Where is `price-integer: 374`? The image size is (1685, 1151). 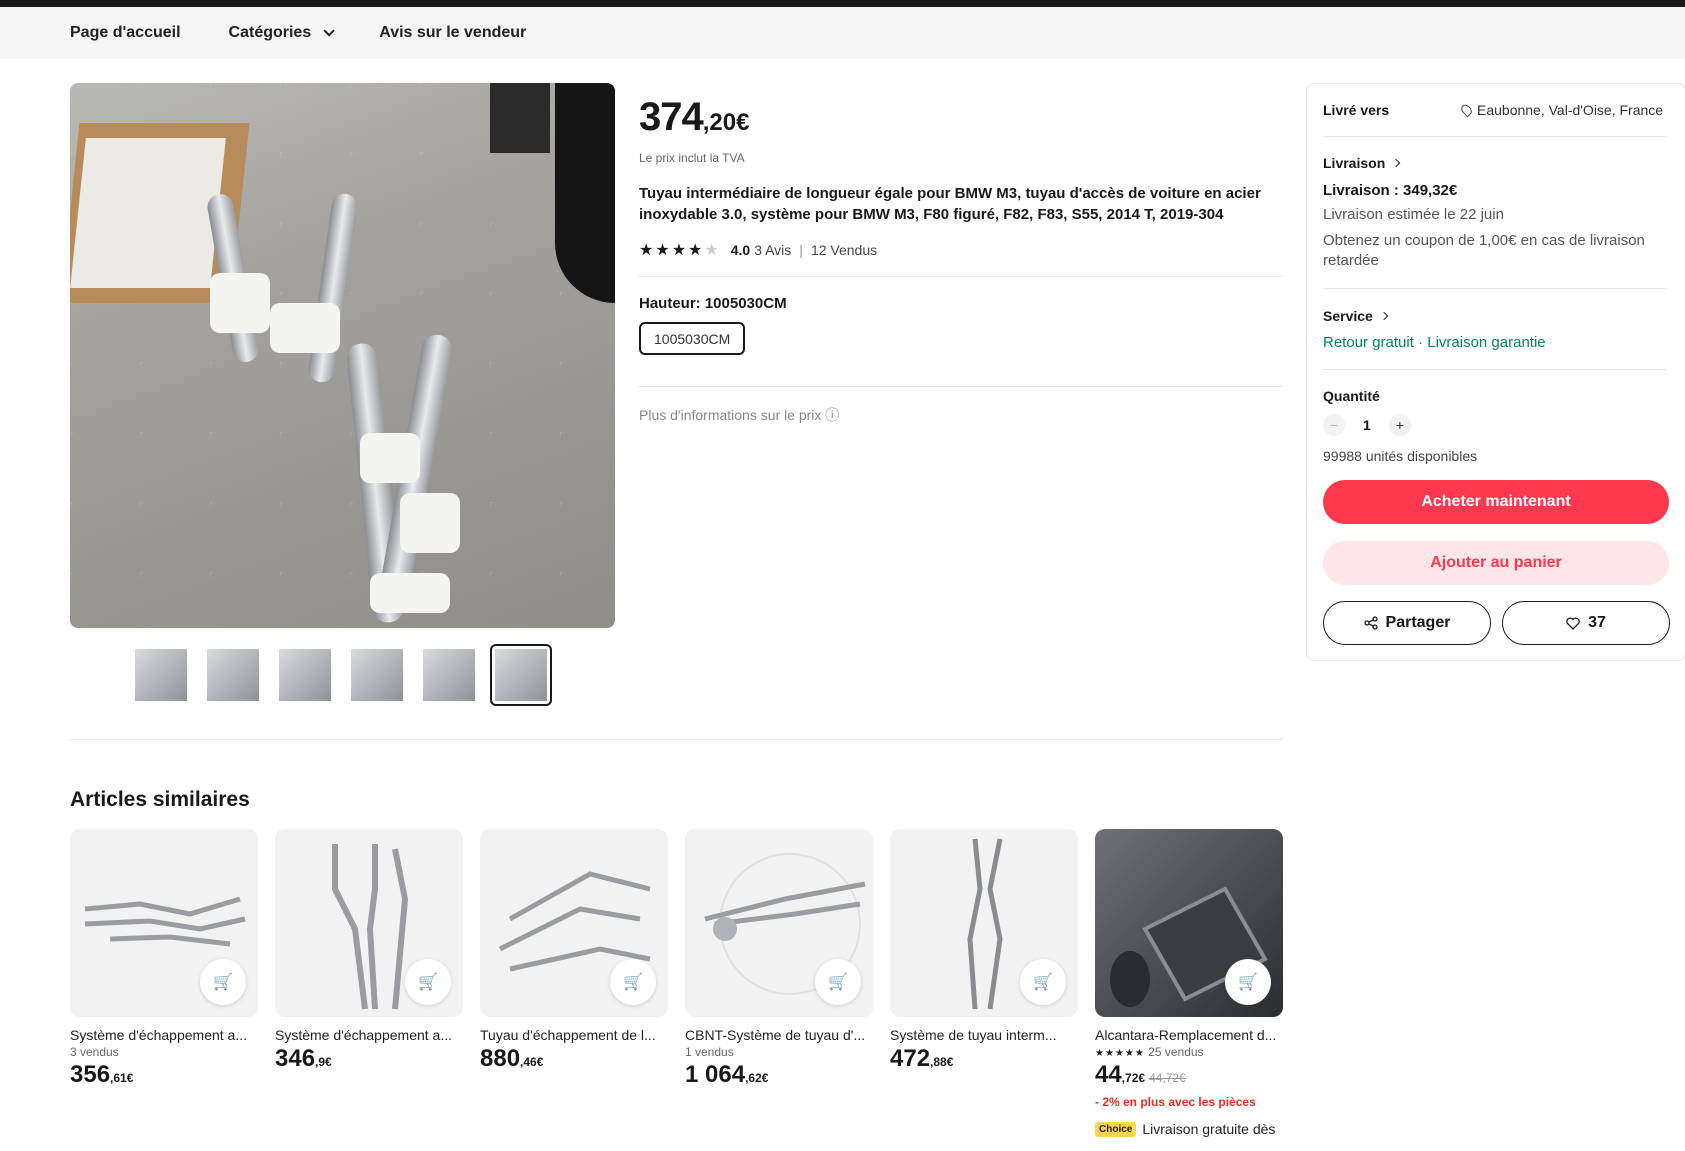 price-integer: 374 is located at coordinates (671, 117).